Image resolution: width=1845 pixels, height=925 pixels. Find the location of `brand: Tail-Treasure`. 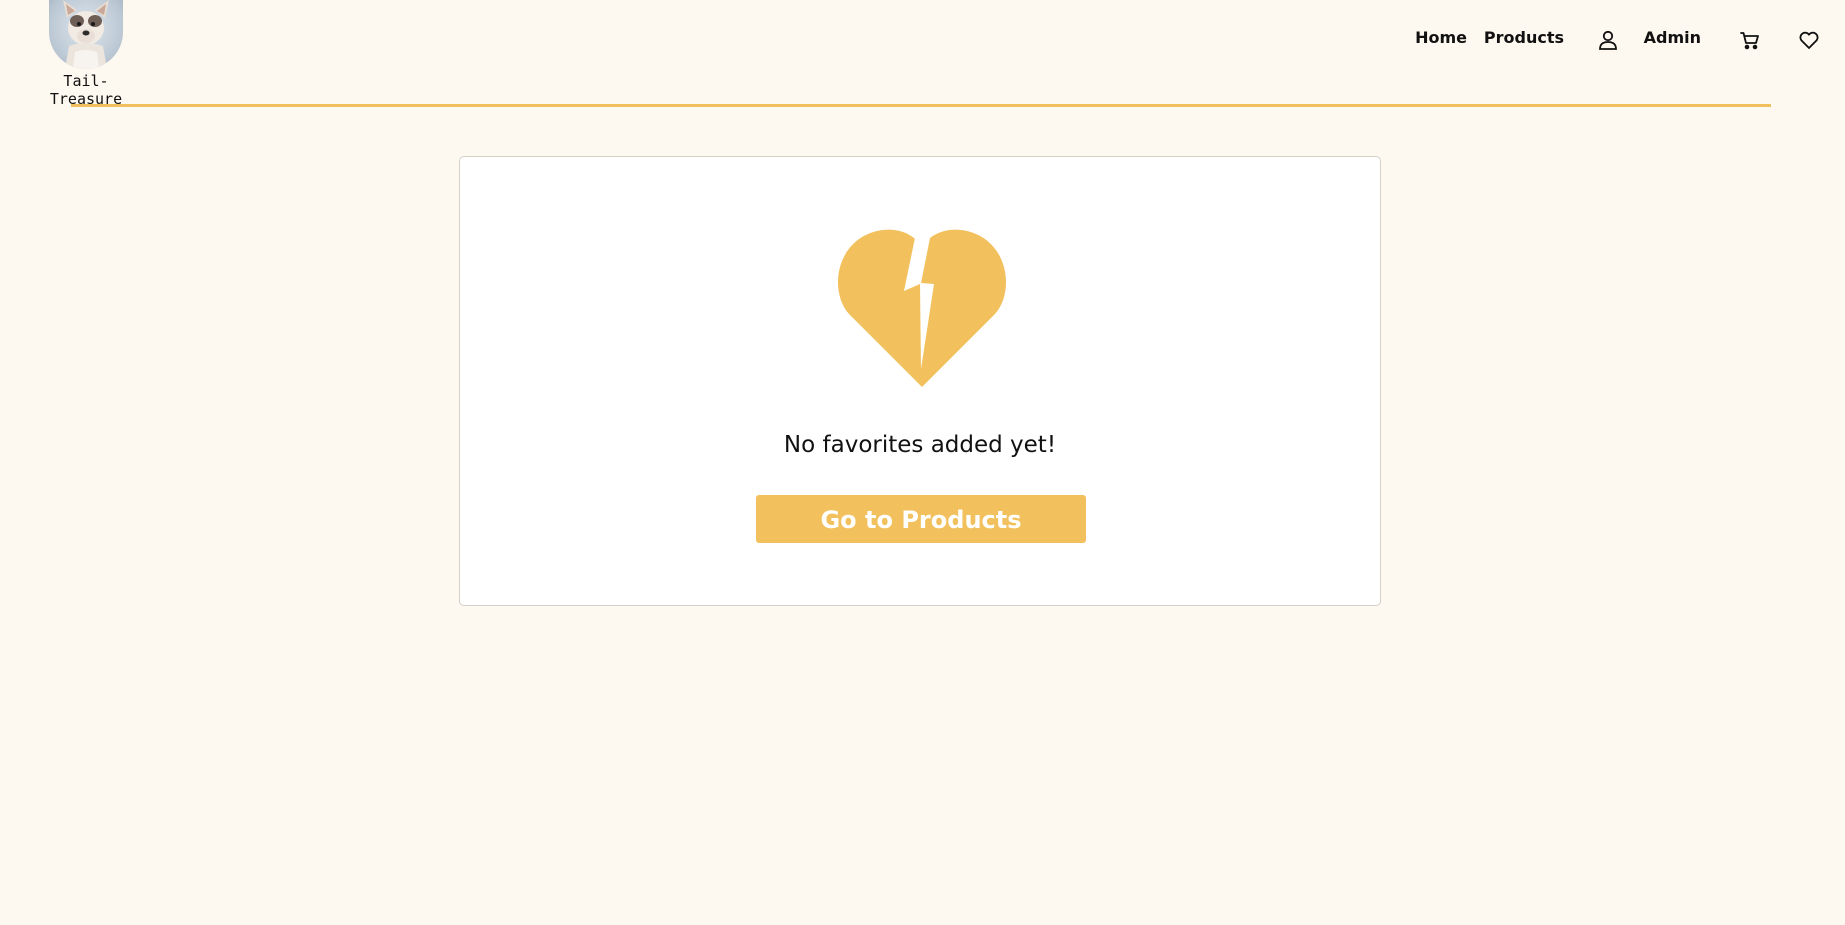

brand: Tail-Treasure is located at coordinates (86, 54).